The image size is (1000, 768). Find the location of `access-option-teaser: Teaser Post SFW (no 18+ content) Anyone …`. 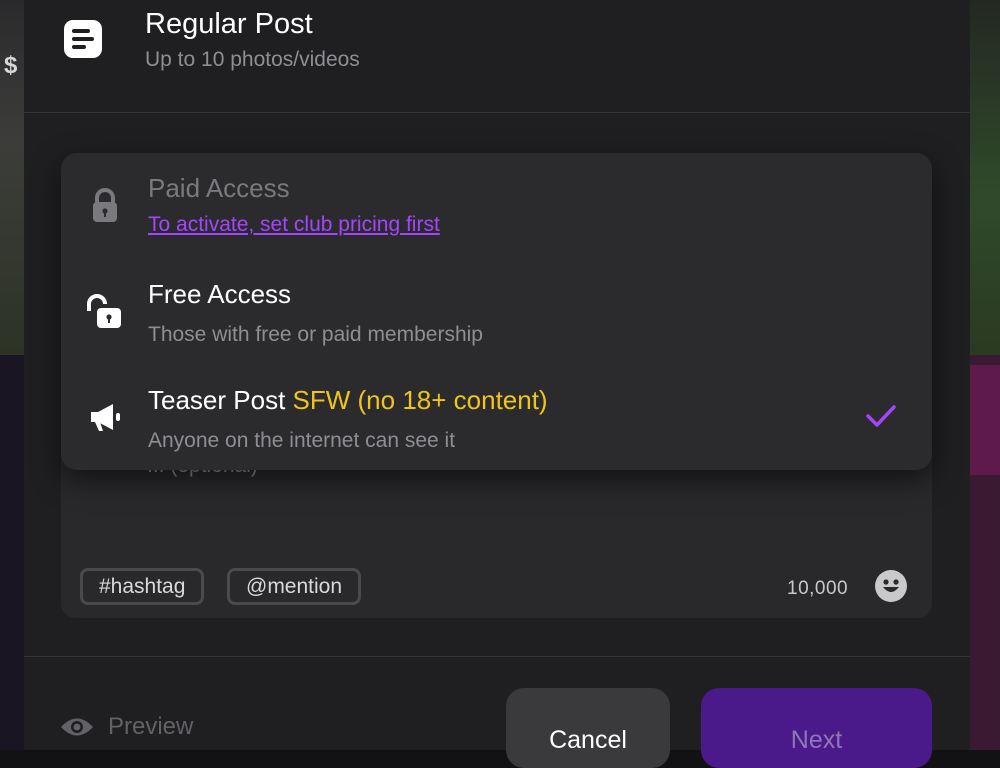

access-option-teaser: Teaser Post SFW (no 18+ content) Anyone … is located at coordinates (496, 418).